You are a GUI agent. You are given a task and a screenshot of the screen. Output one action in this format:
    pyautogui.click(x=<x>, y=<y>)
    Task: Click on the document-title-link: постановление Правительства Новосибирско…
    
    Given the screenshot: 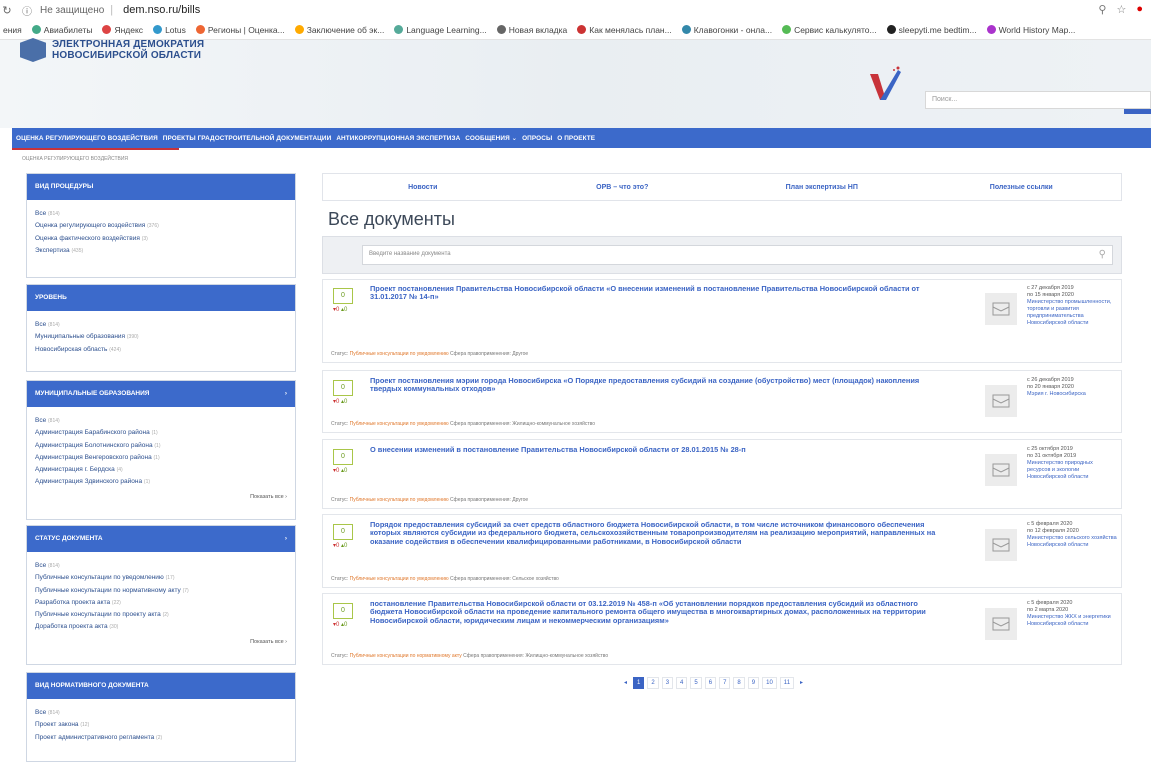 What is the action you would take?
    pyautogui.click(x=660, y=612)
    